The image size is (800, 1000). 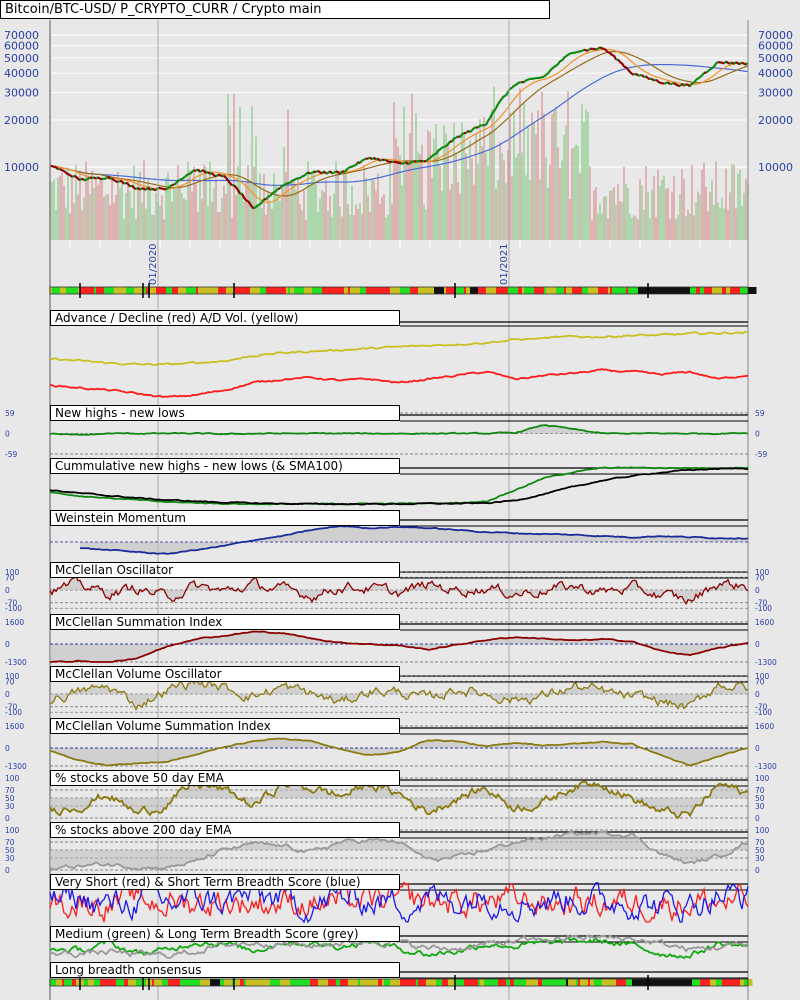 What do you see at coordinates (10, 858) in the screenshot?
I see `pct-above-200ema-tick-left: 30` at bounding box center [10, 858].